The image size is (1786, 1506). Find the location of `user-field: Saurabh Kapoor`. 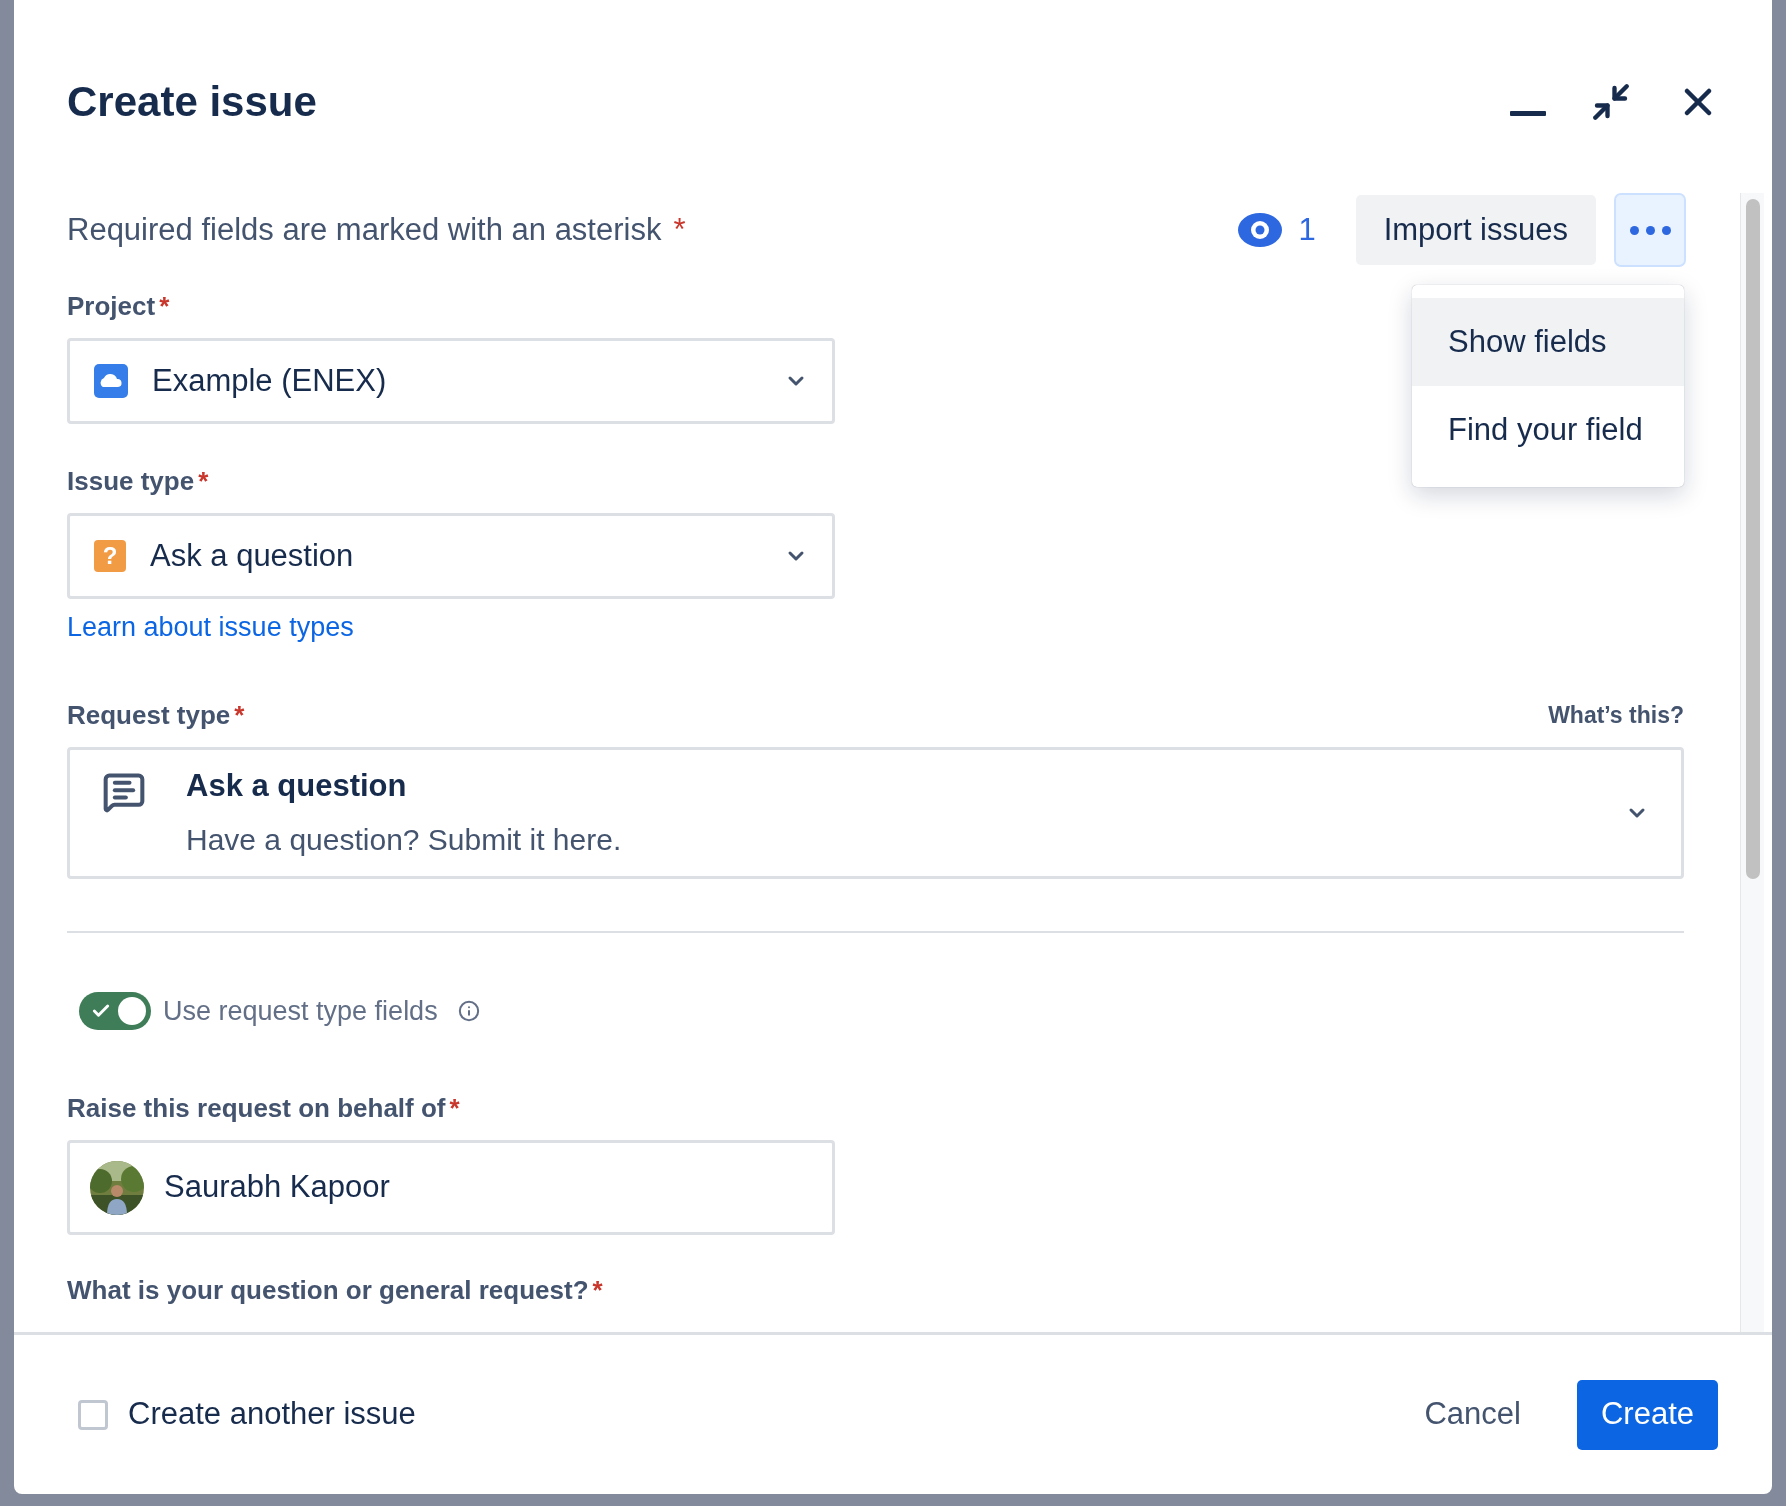

user-field: Saurabh Kapoor is located at coordinates (451, 1187).